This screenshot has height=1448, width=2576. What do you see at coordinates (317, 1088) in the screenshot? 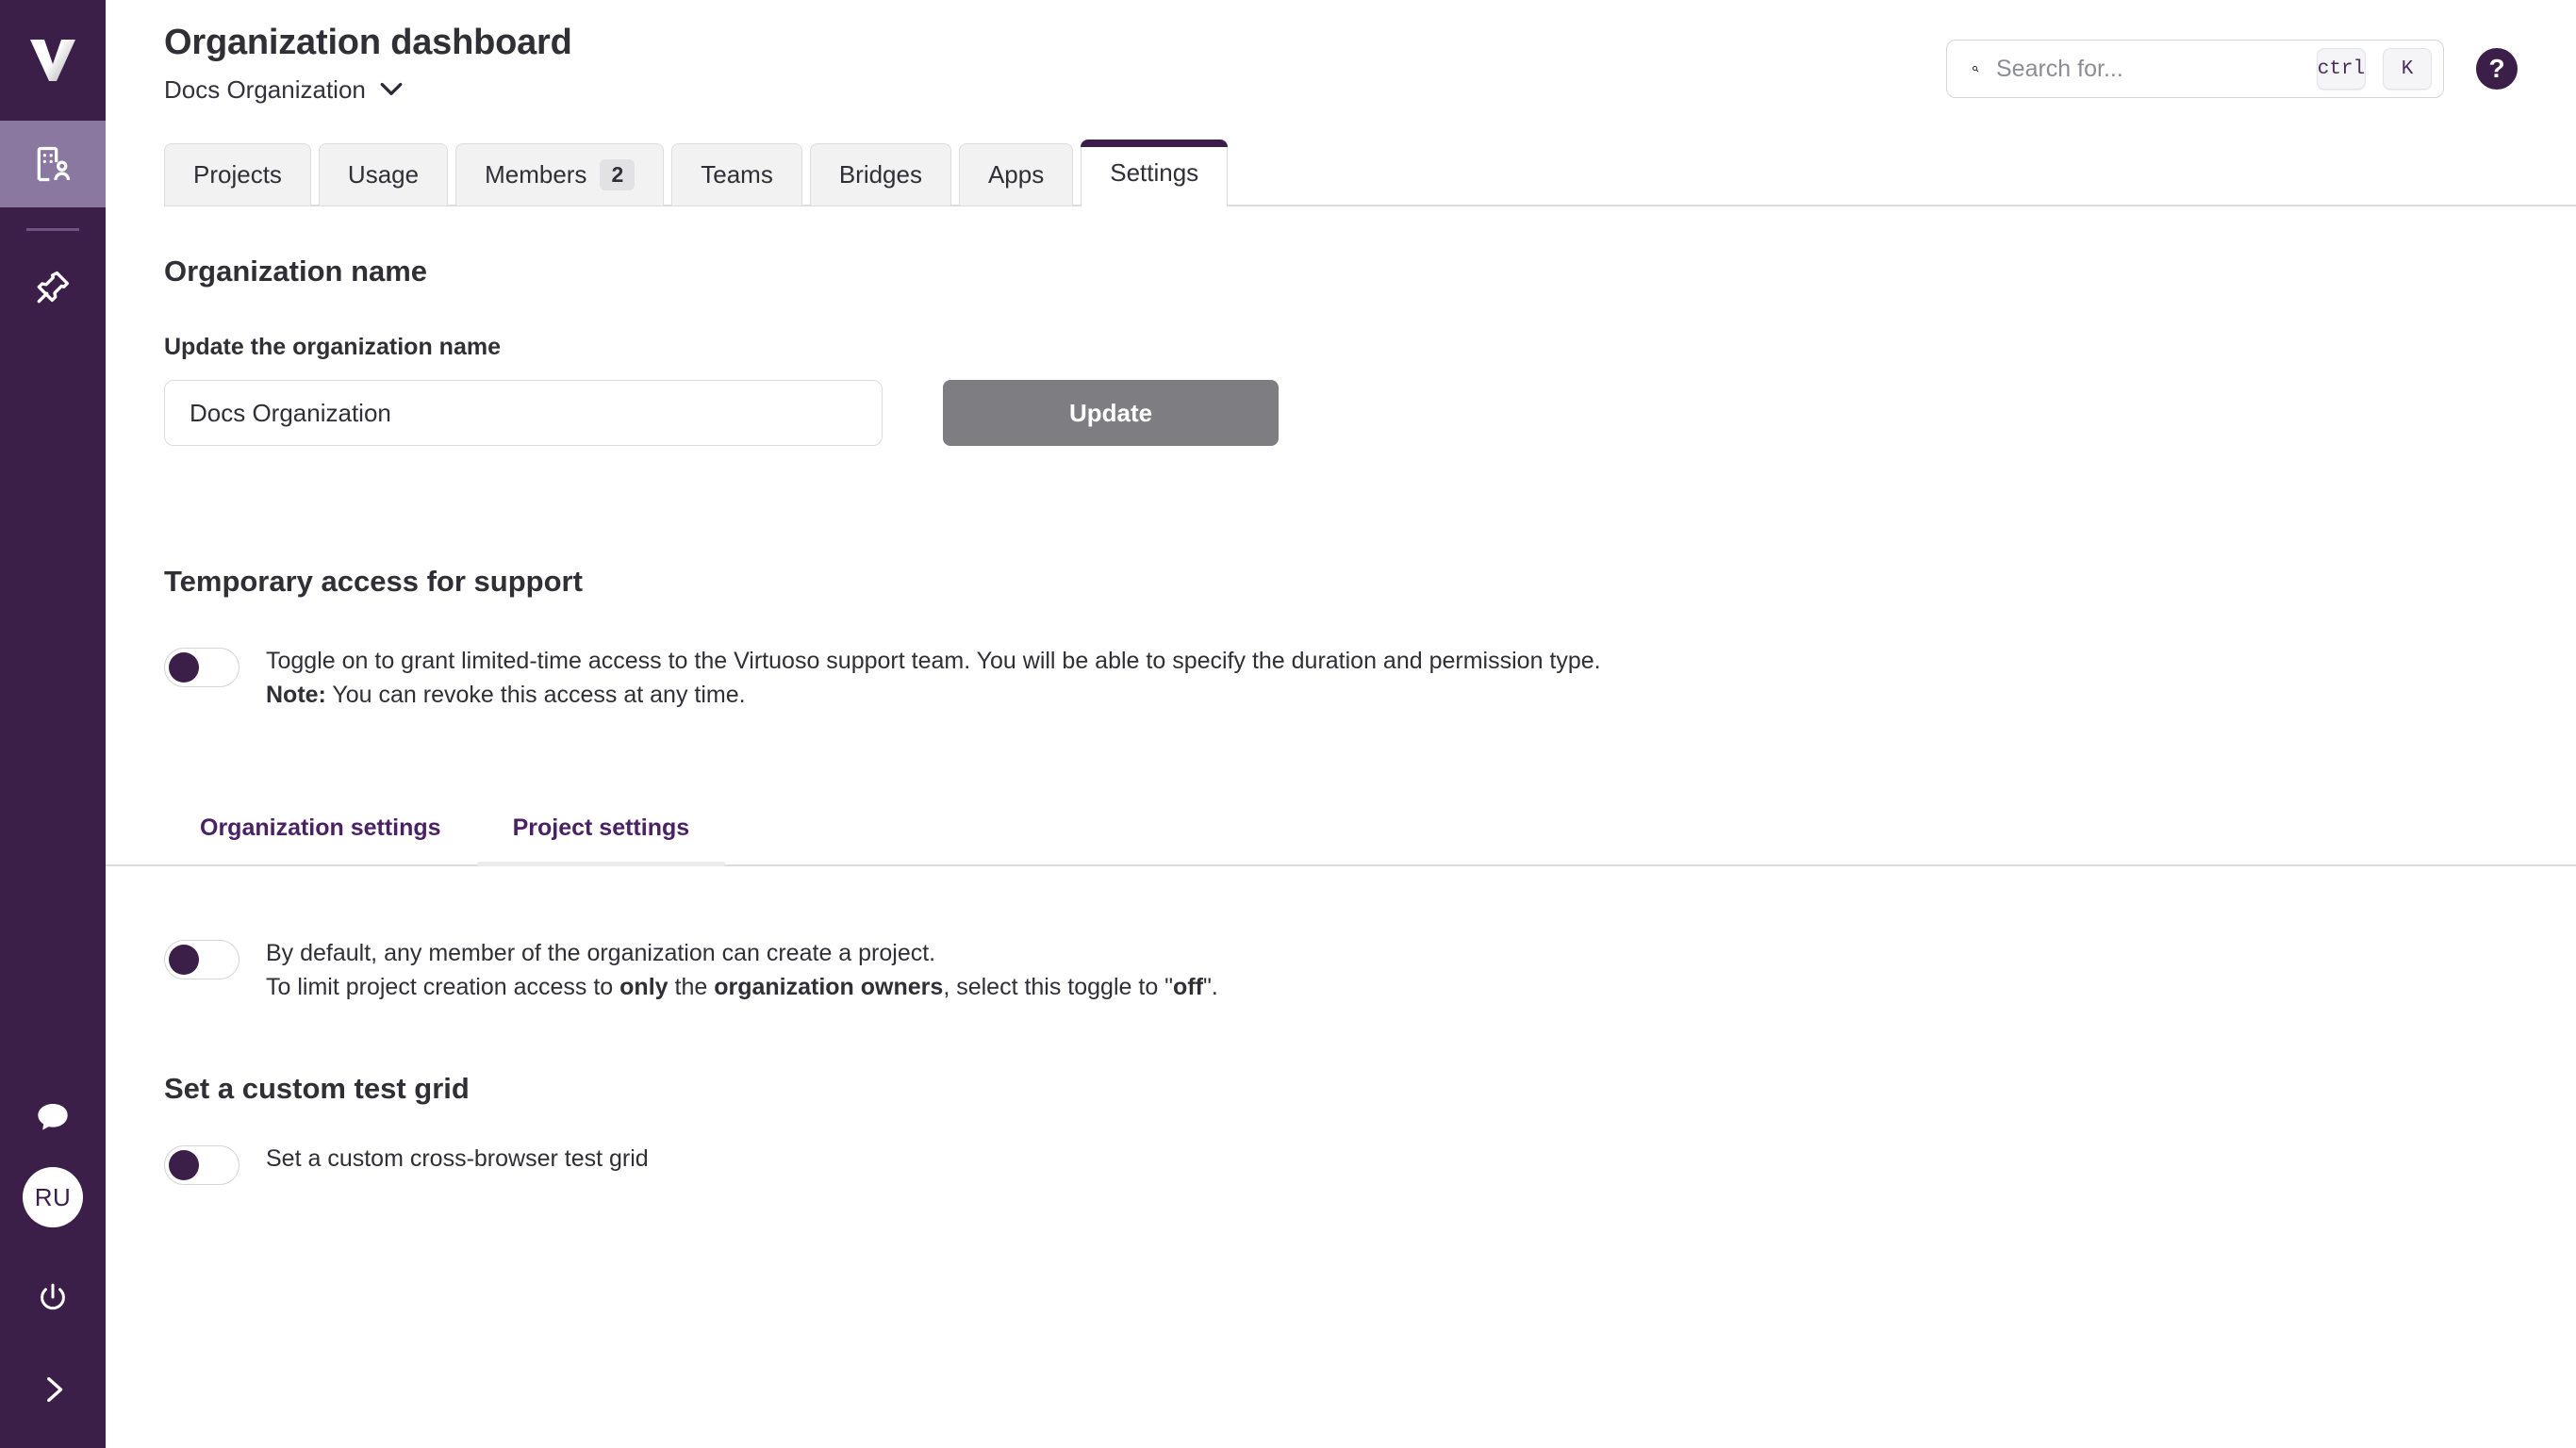
I see `test-grid-heading: Set a custom test grid` at bounding box center [317, 1088].